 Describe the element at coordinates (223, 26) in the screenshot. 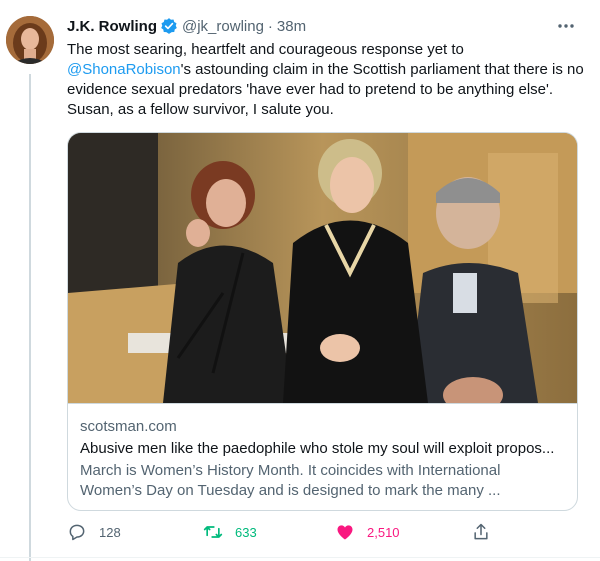

I see `author-handle: @jk_rowling` at that location.